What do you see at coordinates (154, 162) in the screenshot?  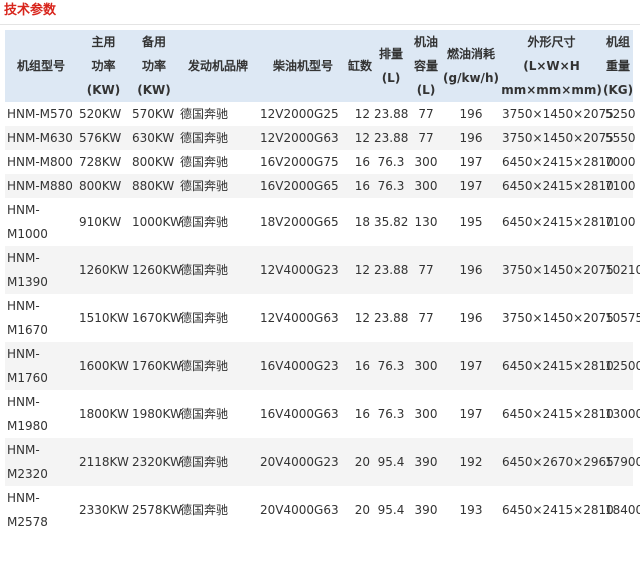 I see `cell-standby-power: 800KW` at bounding box center [154, 162].